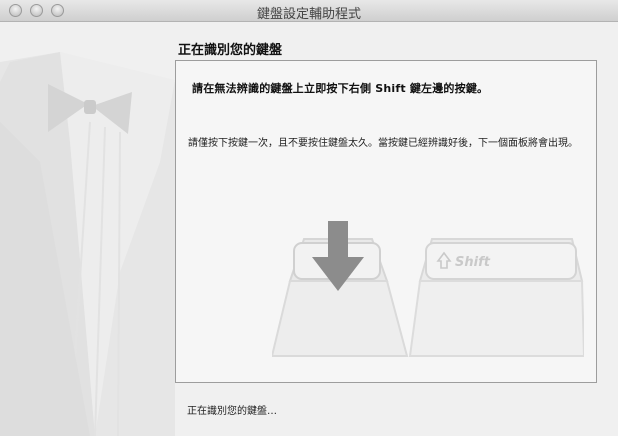 This screenshot has height=436, width=618. I want to click on page-heading: 正在識別您的鍵盤, so click(230, 50).